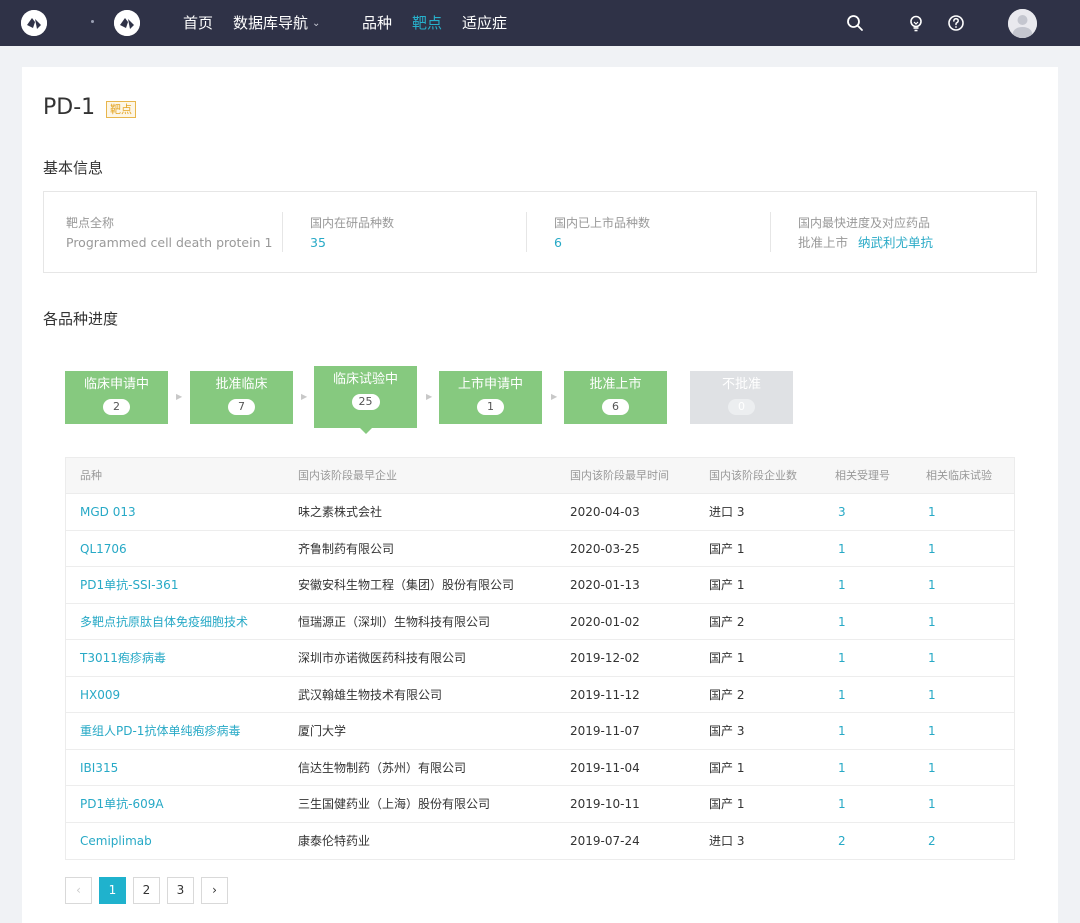 This screenshot has height=923, width=1080. Describe the element at coordinates (842, 841) in the screenshot. I see `cell-acceptance-no-link: 2` at that location.